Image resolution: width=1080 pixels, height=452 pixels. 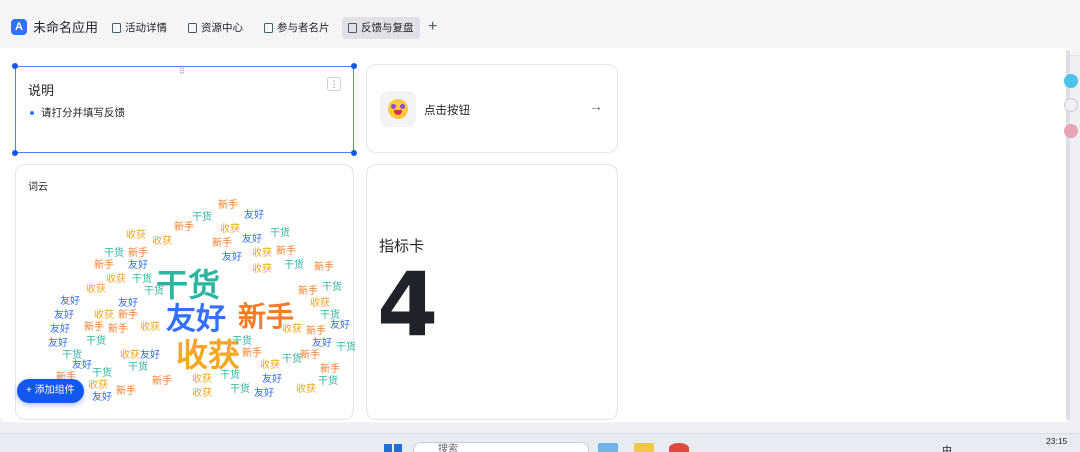 What do you see at coordinates (501, 447) in the screenshot?
I see `taskbar-search-input: 搜索` at bounding box center [501, 447].